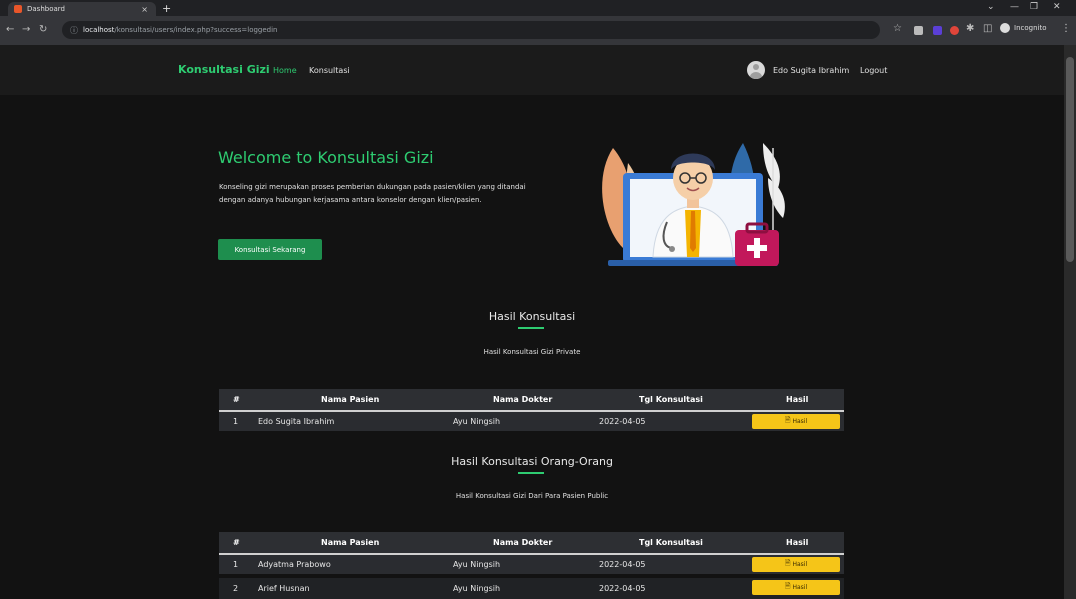 Image resolution: width=1076 pixels, height=599 pixels. I want to click on bookmark-star-icon: ☆, so click(897, 28).